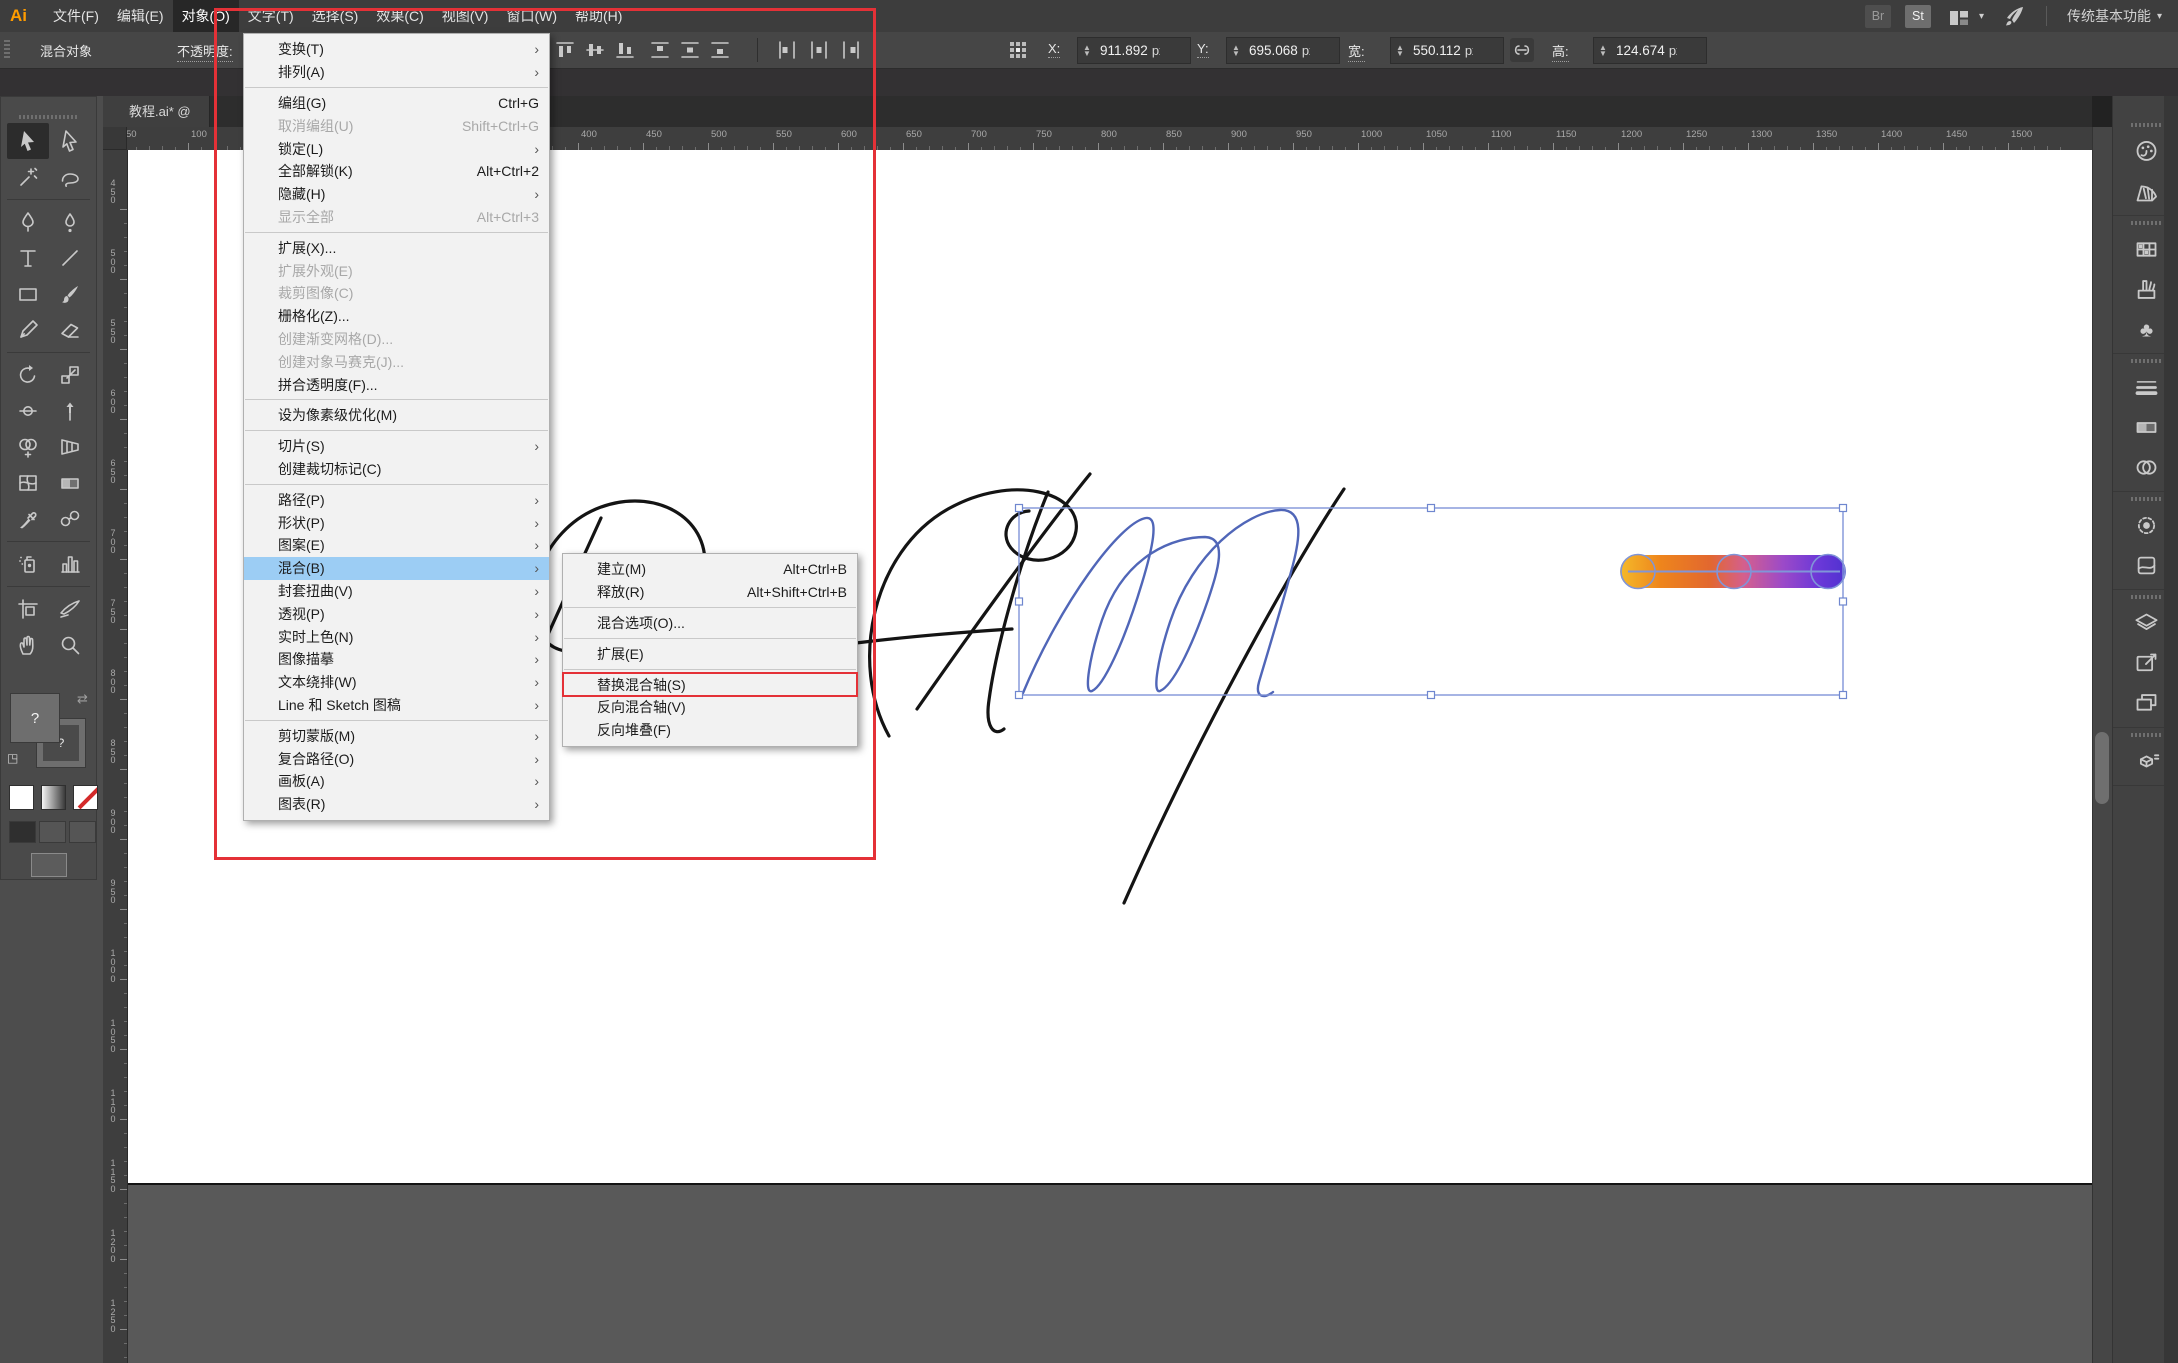  I want to click on object-menu-item: 切片(S) ›, so click(396, 446).